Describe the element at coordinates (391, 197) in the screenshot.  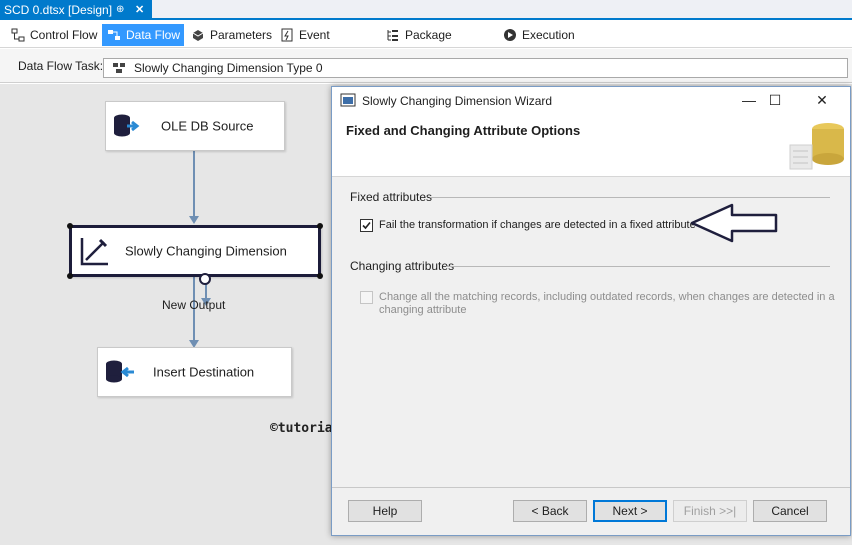
I see `fixed-attributes-heading: Fixed attributes` at that location.